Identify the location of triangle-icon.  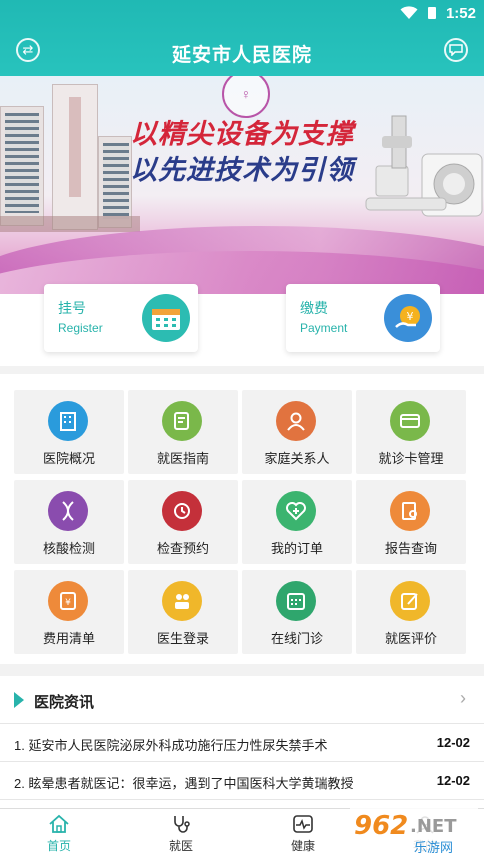
(19, 700).